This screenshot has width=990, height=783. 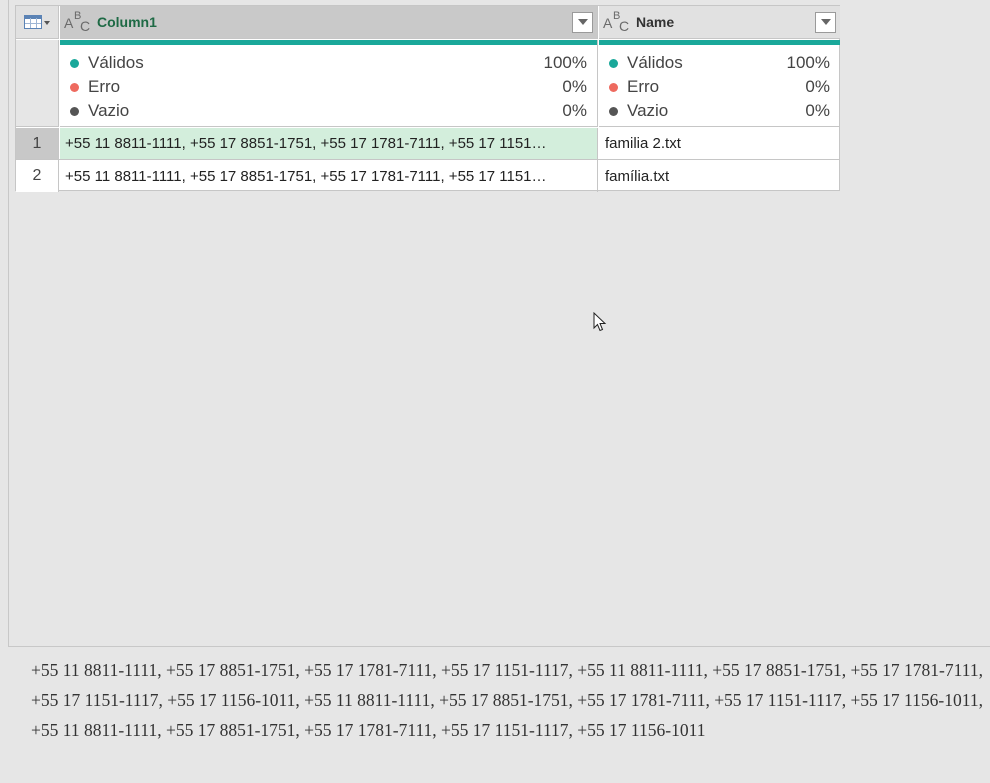 I want to click on column-quality-column1: Válidos 100% Erro 0% Vazio 0%, so click(x=329, y=83).